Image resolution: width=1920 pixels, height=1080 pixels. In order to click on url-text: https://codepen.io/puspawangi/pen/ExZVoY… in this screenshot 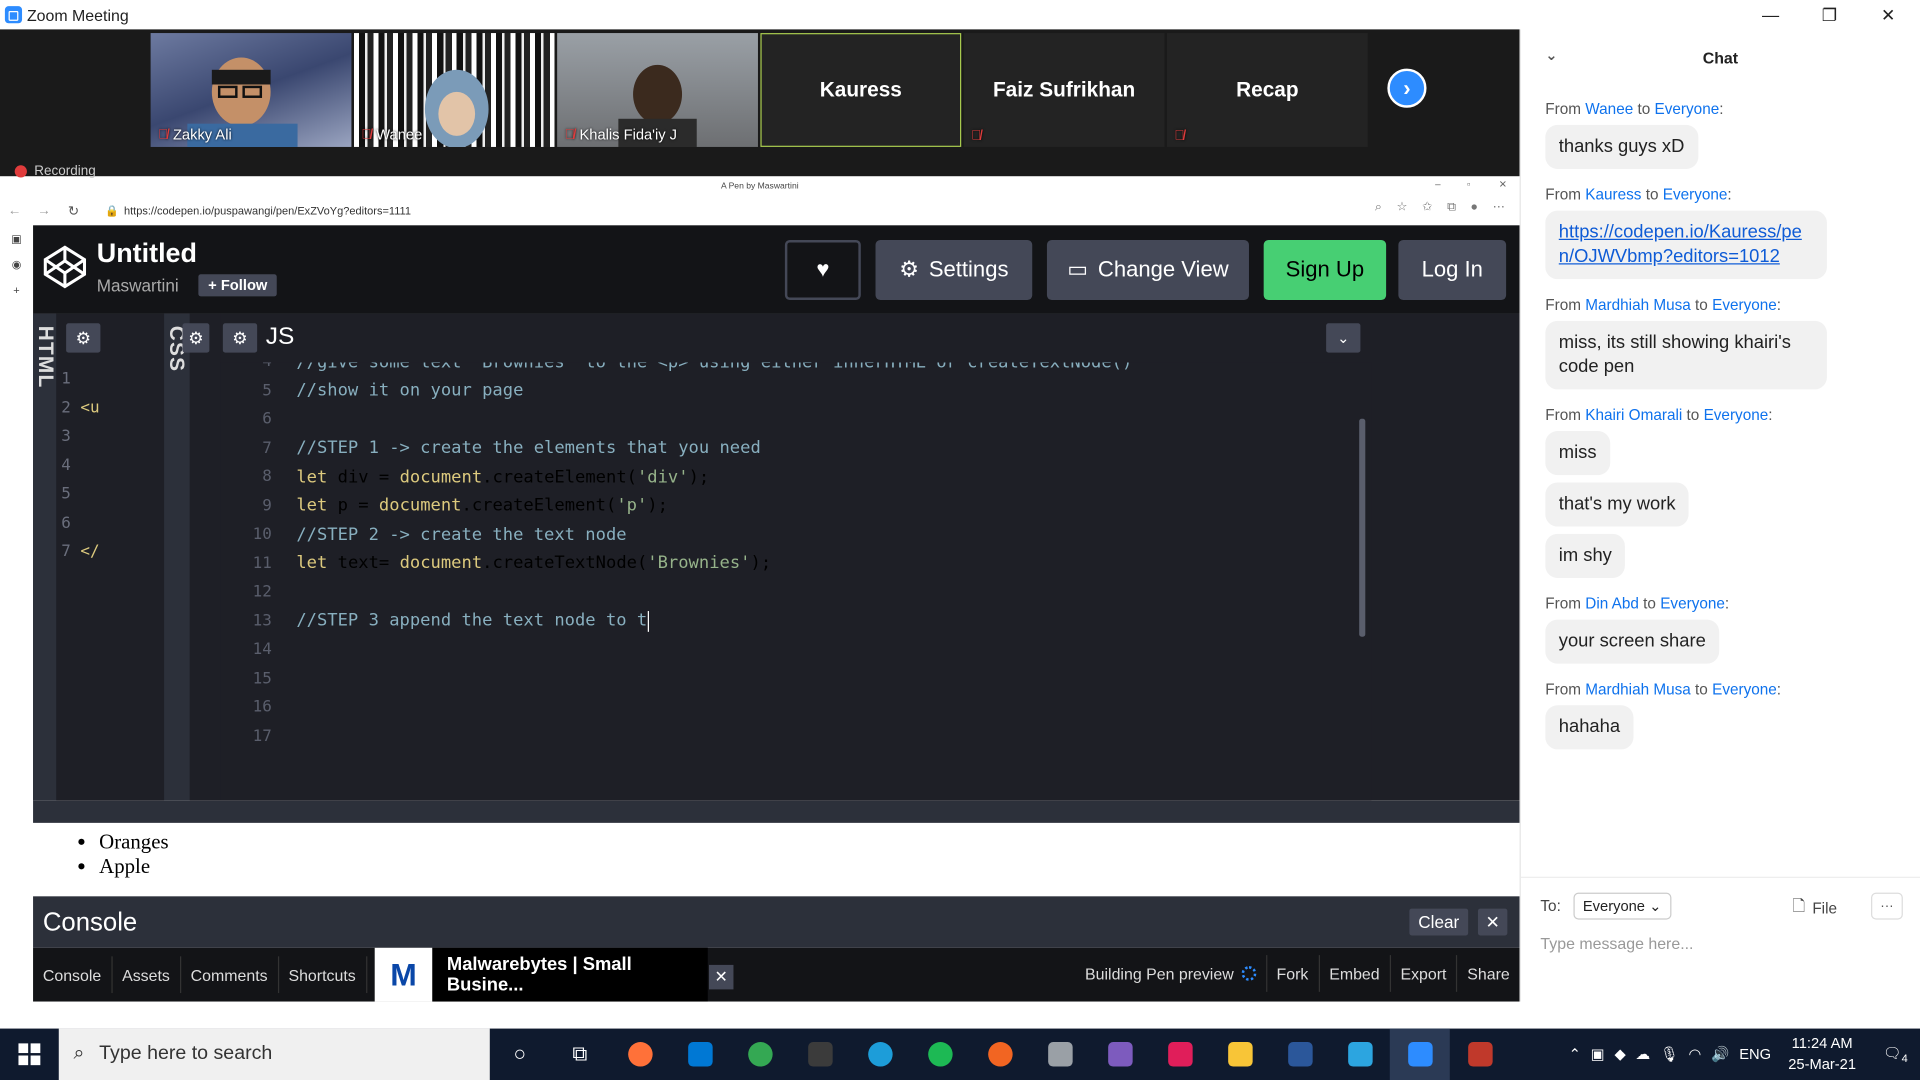, I will do `click(267, 210)`.